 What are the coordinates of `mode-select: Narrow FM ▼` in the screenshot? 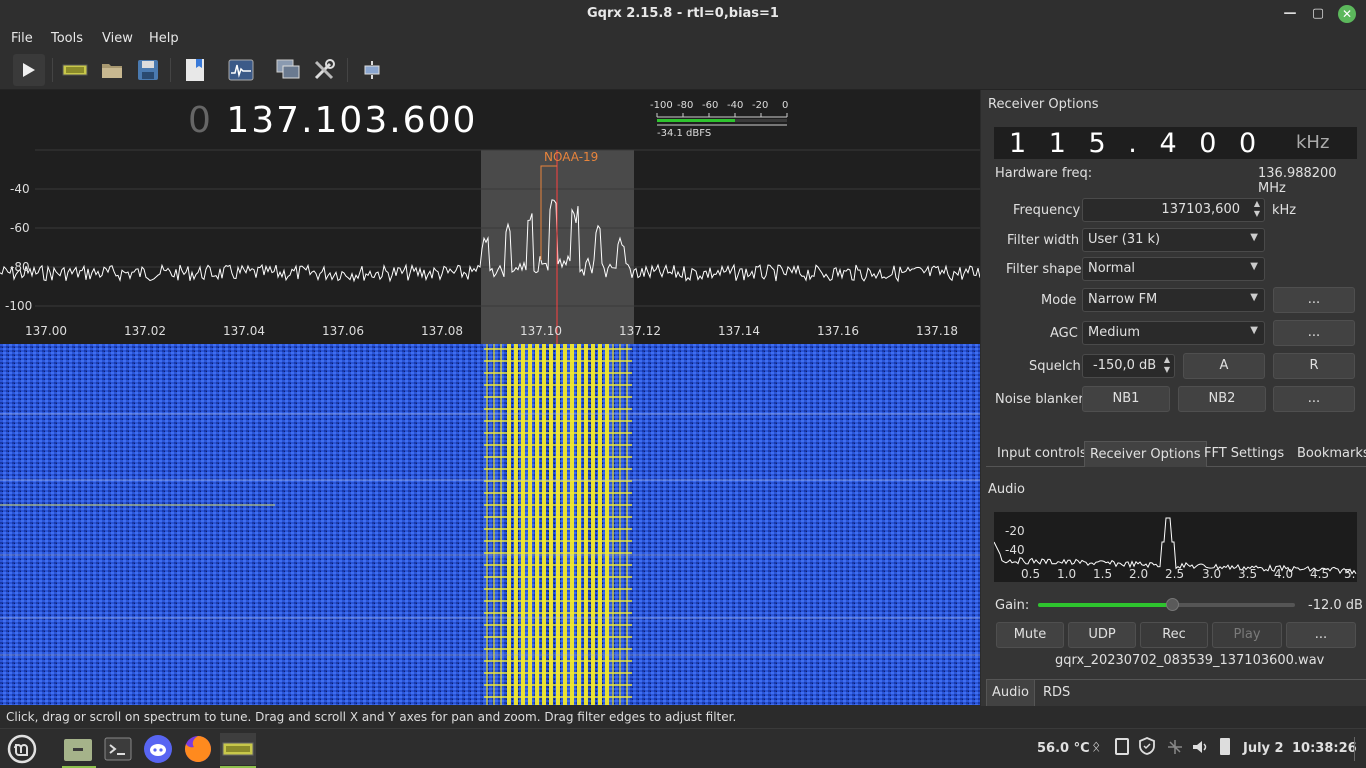 It's located at (1173, 300).